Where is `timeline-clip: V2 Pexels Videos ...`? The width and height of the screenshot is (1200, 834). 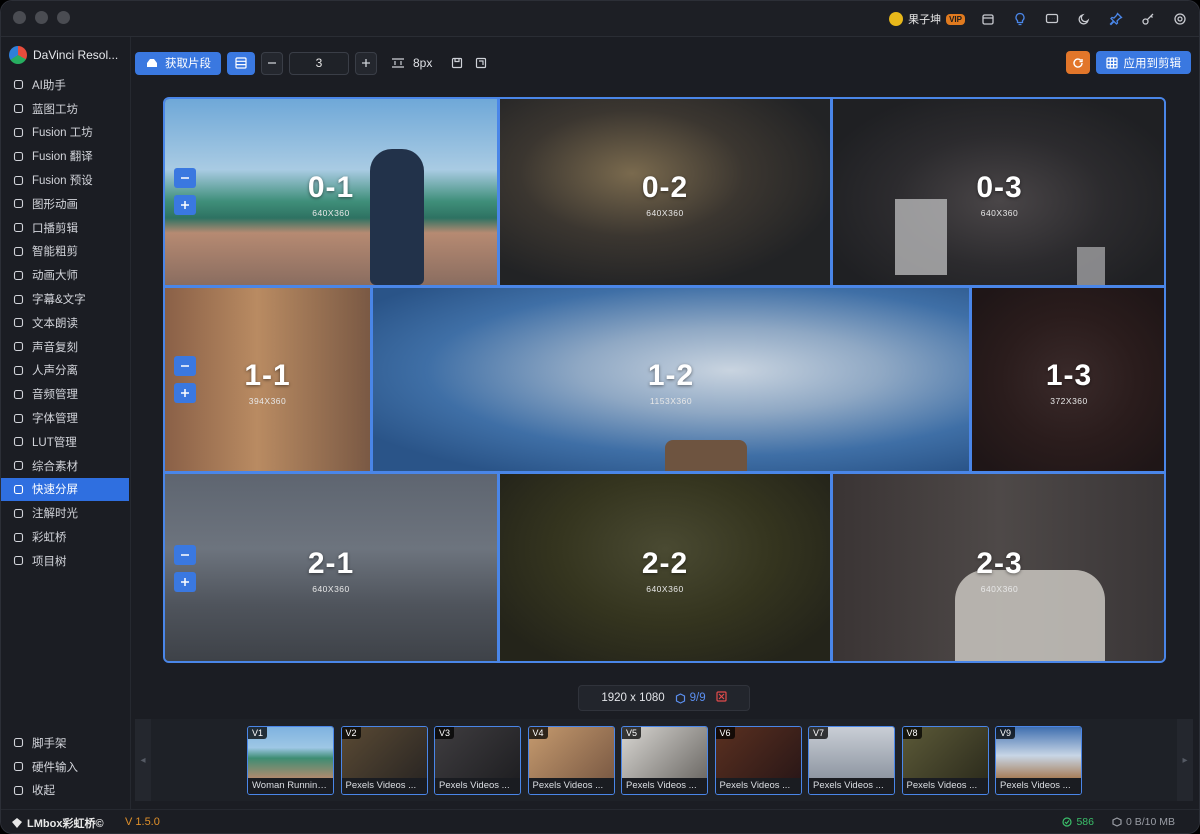
timeline-clip: V2 Pexels Videos ... is located at coordinates (384, 760).